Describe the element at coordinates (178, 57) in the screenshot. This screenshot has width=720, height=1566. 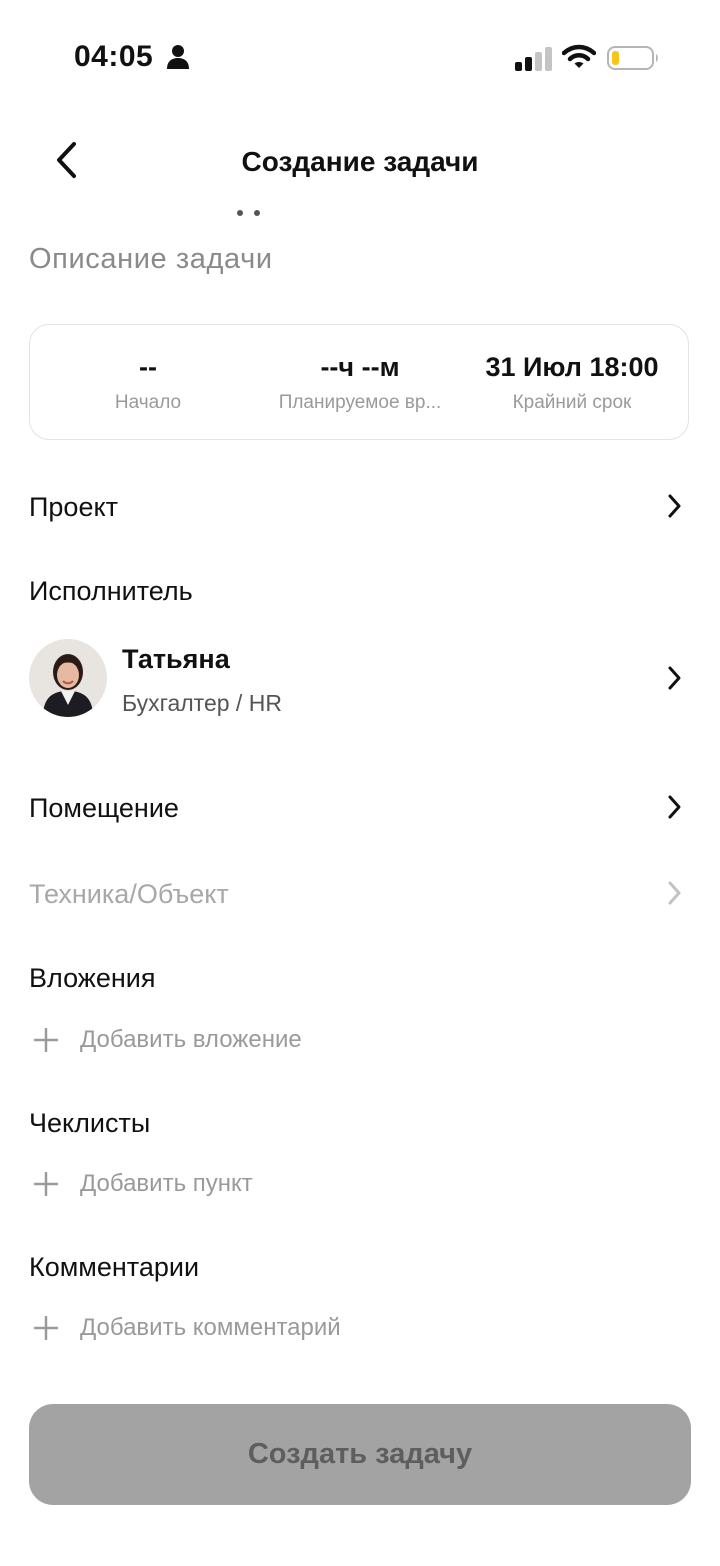
I see `person-icon` at that location.